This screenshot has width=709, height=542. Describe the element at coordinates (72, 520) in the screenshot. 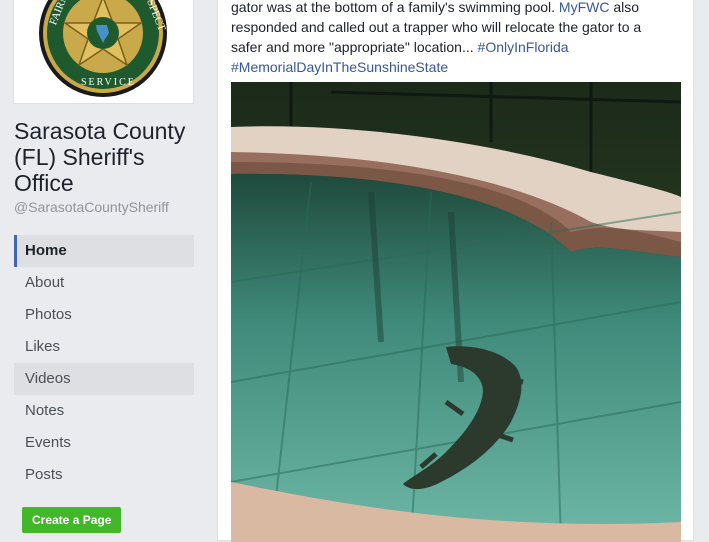

I see `create-page-button: Create a Page` at that location.